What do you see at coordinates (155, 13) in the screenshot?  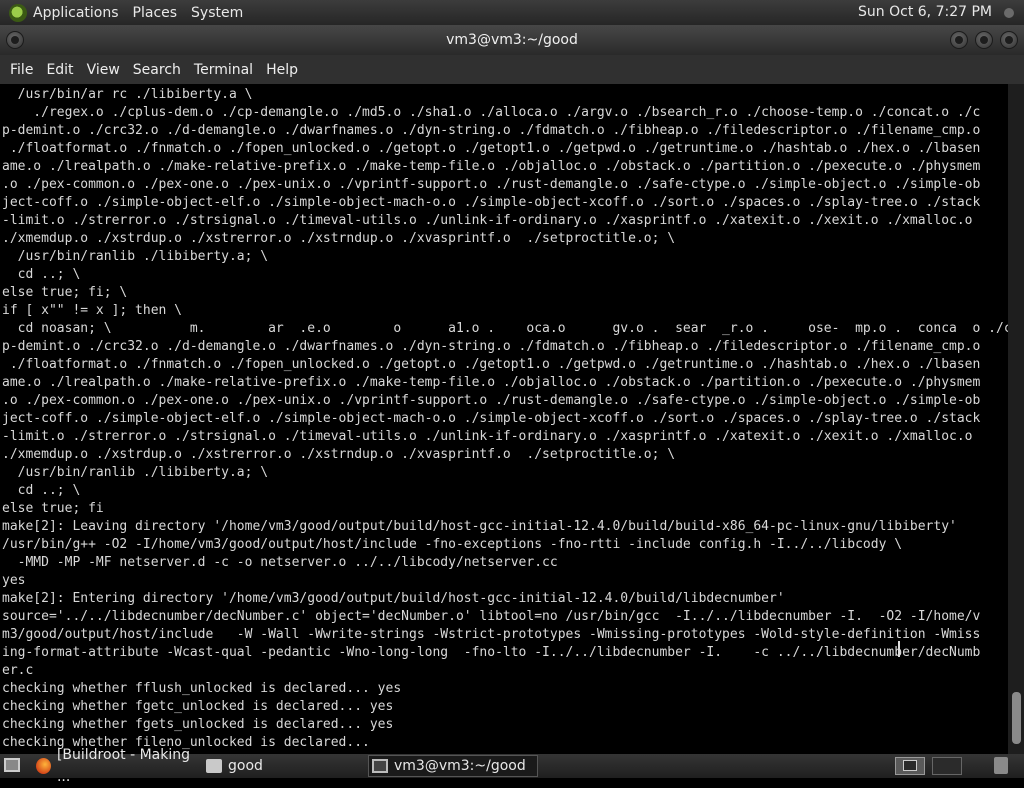 I see `places-menu: Places` at bounding box center [155, 13].